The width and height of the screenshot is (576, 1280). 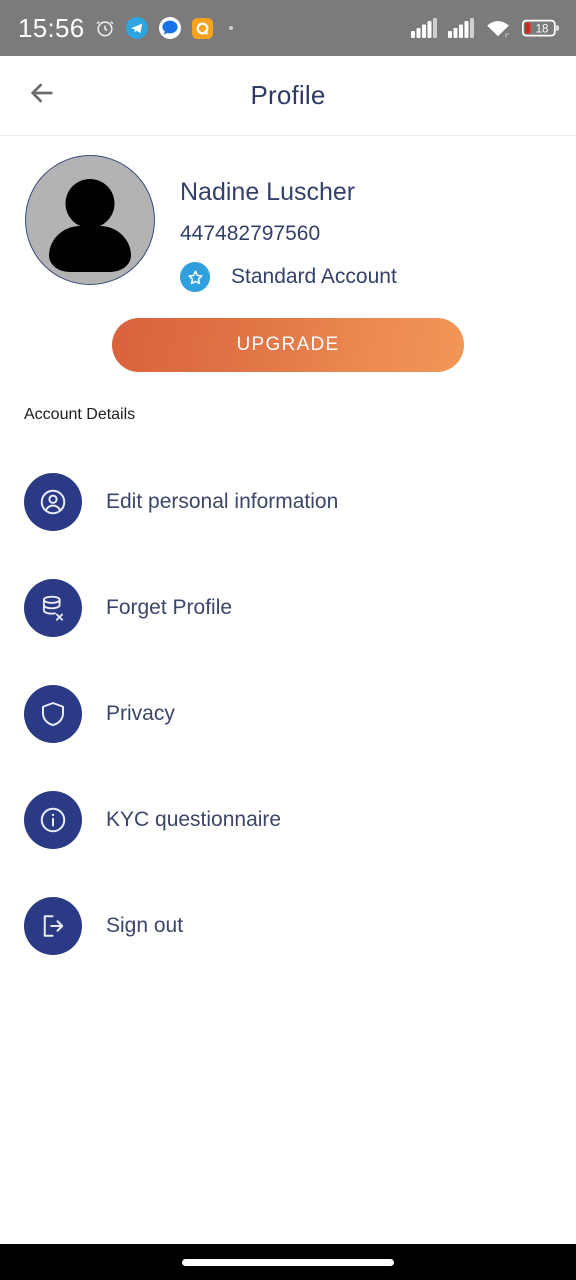 I want to click on menu-item-label: Privacy, so click(x=140, y=714).